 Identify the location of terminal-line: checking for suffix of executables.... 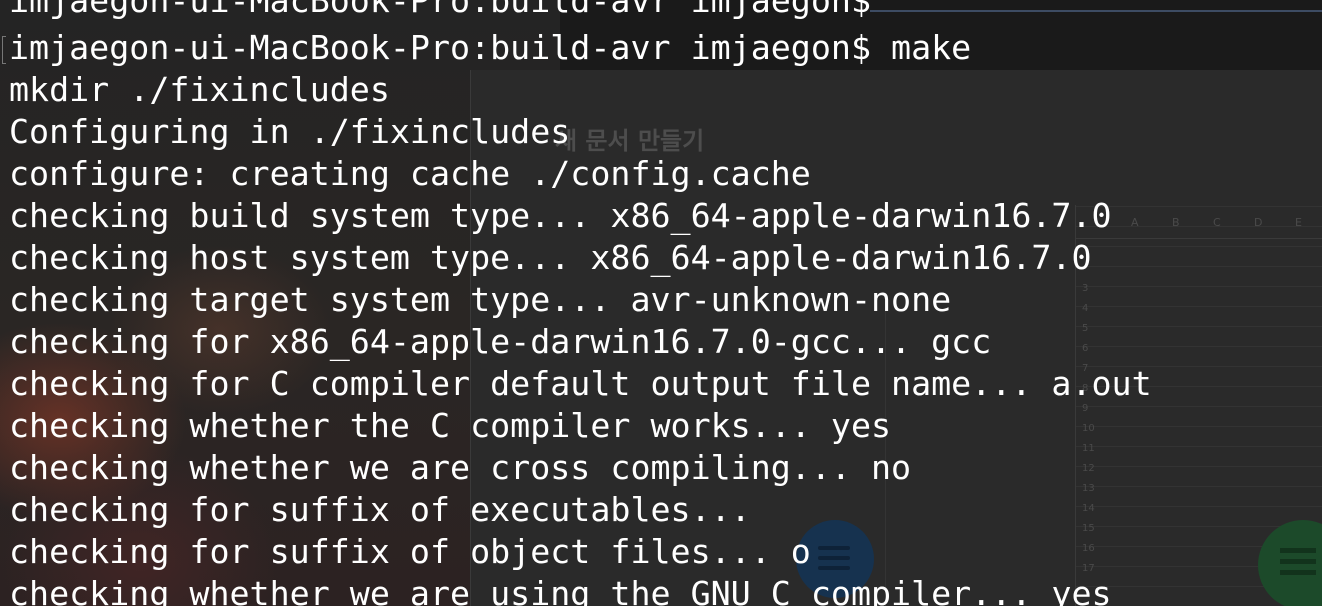
(380, 509).